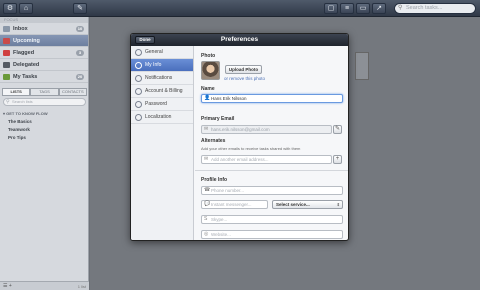 Image resolution: width=480 pixels, height=290 pixels. I want to click on menu-item-localization: Localization, so click(162, 117).